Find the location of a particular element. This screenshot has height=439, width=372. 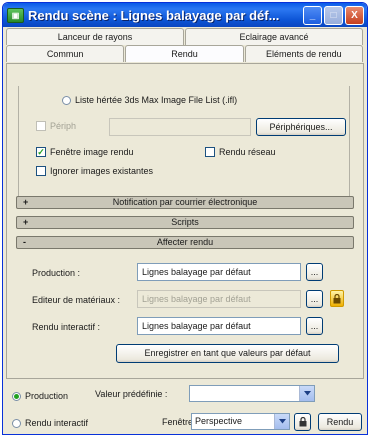

minimize-button: _ is located at coordinates (312, 15).